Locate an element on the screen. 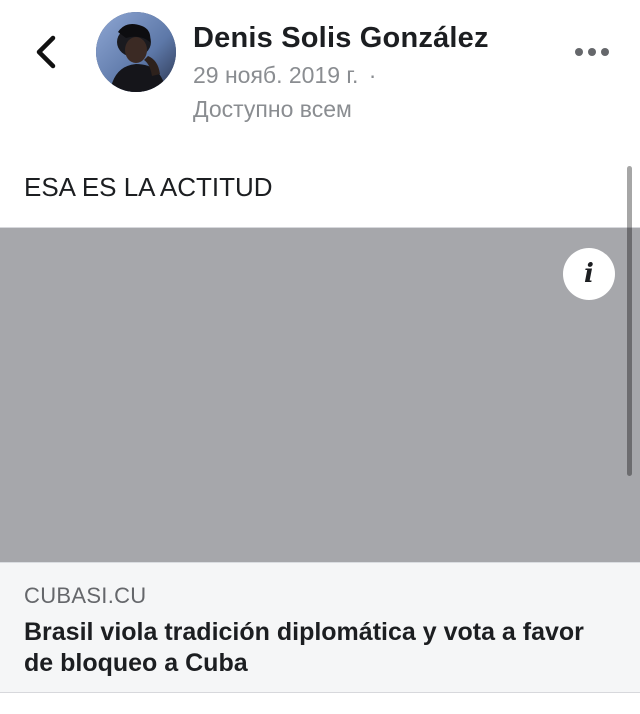 The height and width of the screenshot is (714, 640). scrollbar is located at coordinates (629, 321).